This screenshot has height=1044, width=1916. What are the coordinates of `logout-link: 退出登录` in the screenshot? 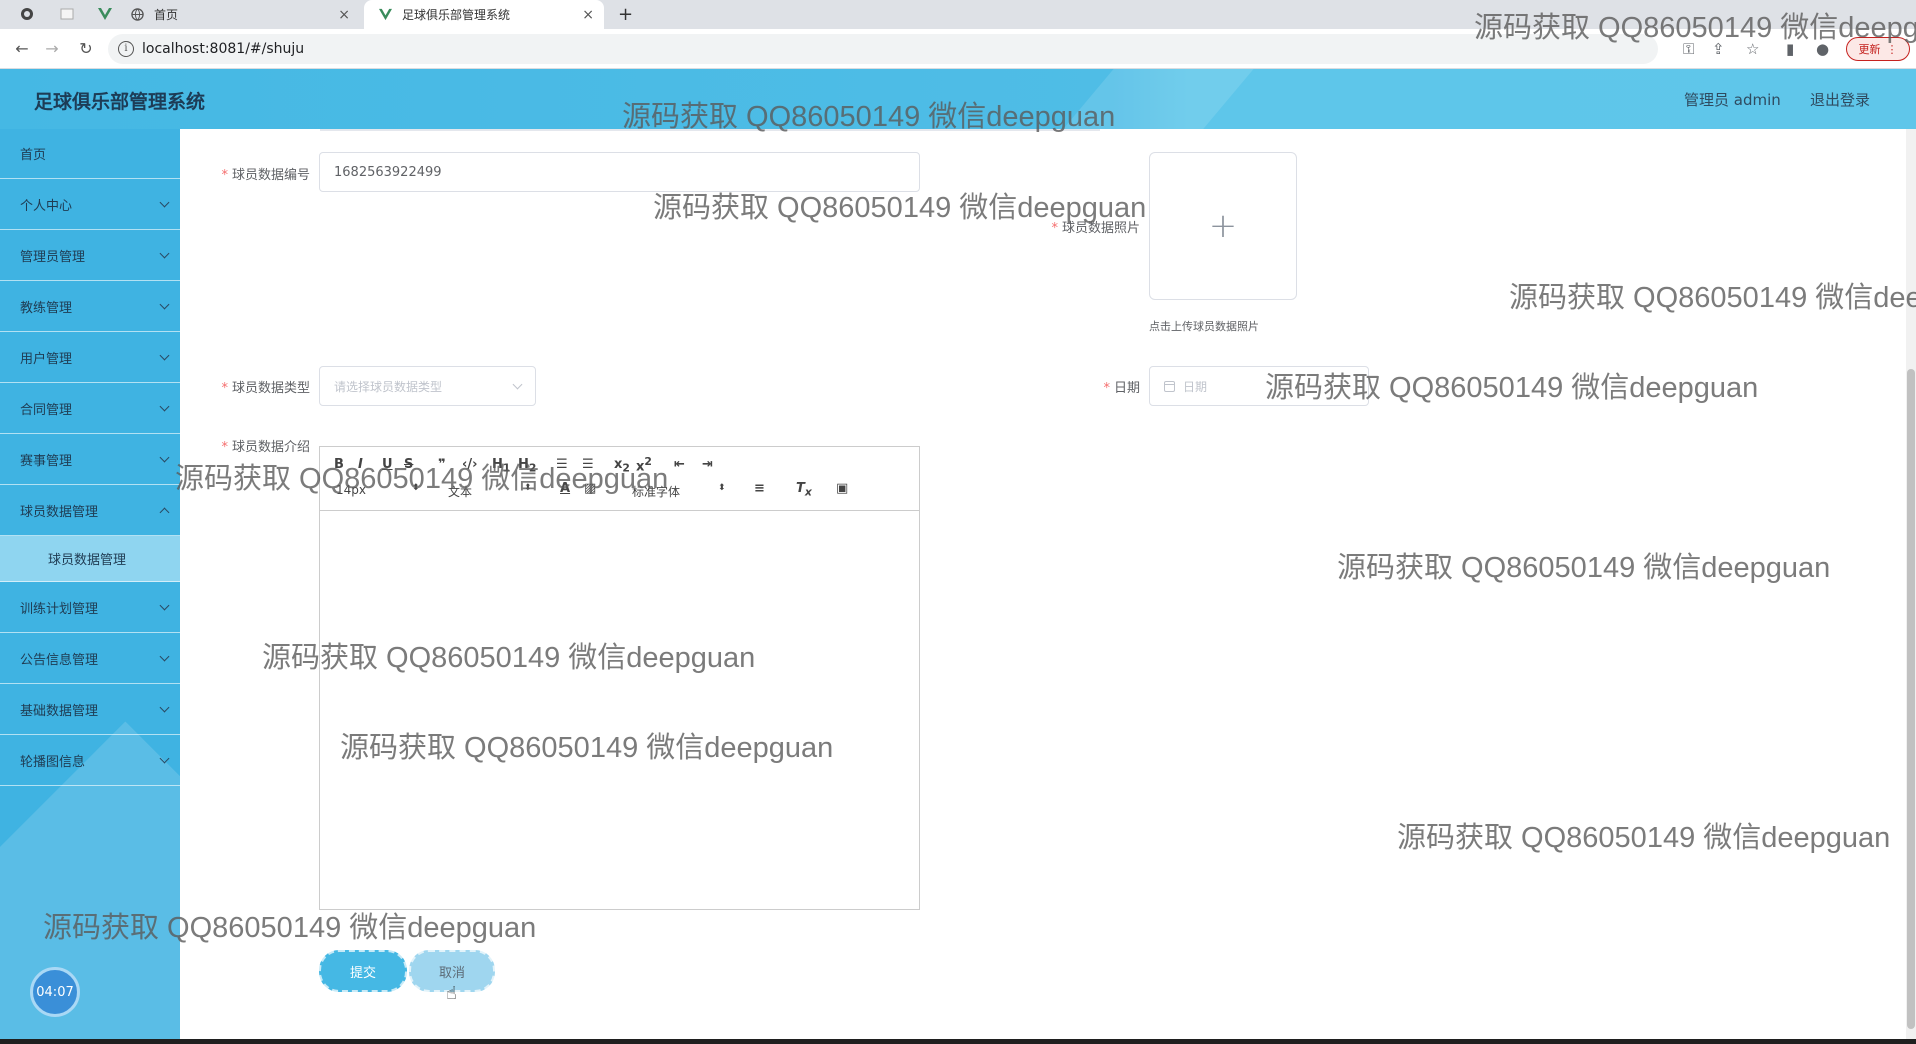 It's located at (1840, 99).